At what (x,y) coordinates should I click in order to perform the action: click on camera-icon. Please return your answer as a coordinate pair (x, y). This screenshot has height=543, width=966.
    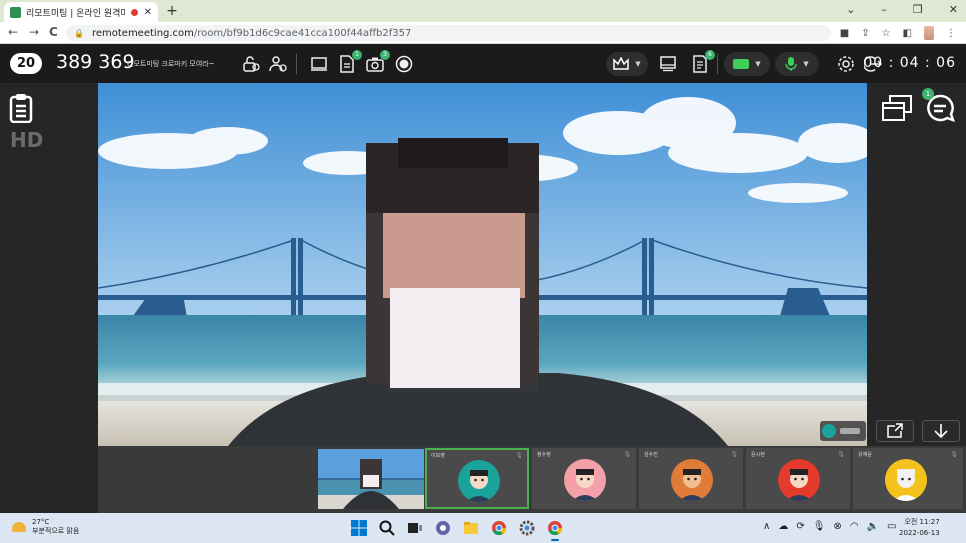
    Looking at the image, I should click on (741, 64).